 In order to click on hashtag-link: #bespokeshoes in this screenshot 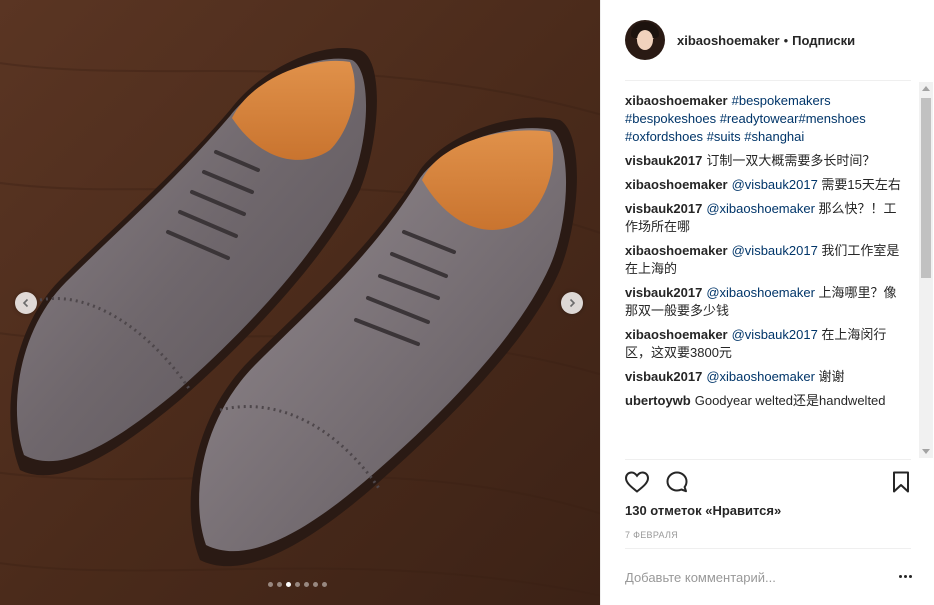, I will do `click(670, 118)`.